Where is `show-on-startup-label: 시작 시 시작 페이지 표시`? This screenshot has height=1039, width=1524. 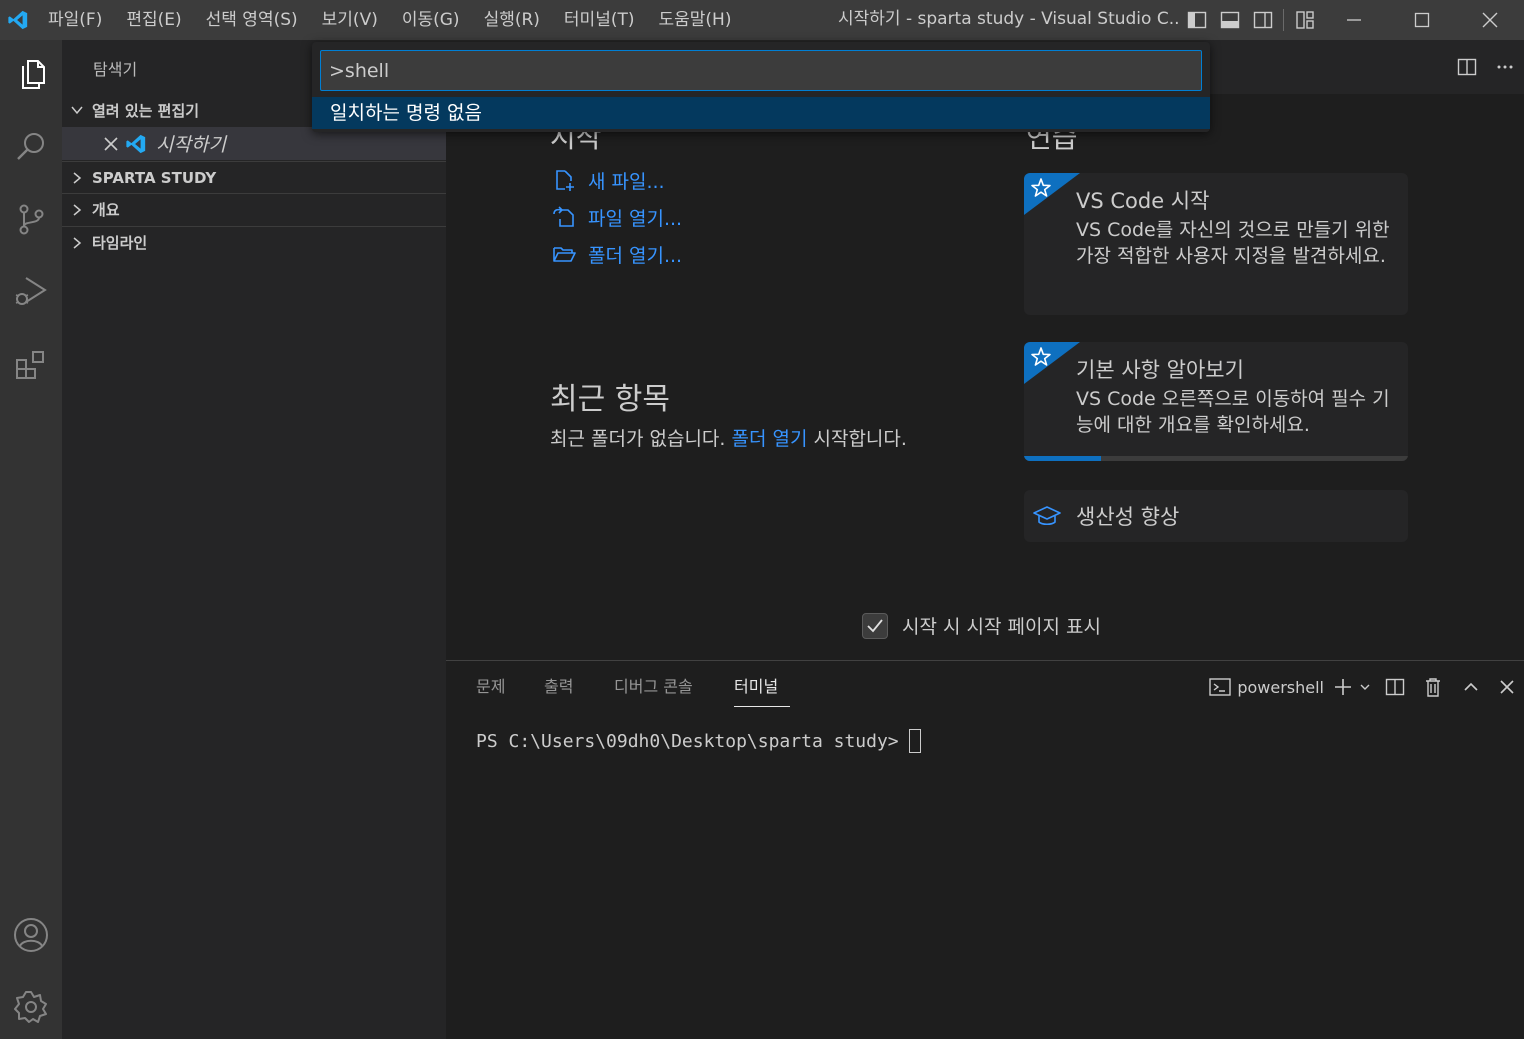 show-on-startup-label: 시작 시 시작 페이지 표시 is located at coordinates (1001, 627).